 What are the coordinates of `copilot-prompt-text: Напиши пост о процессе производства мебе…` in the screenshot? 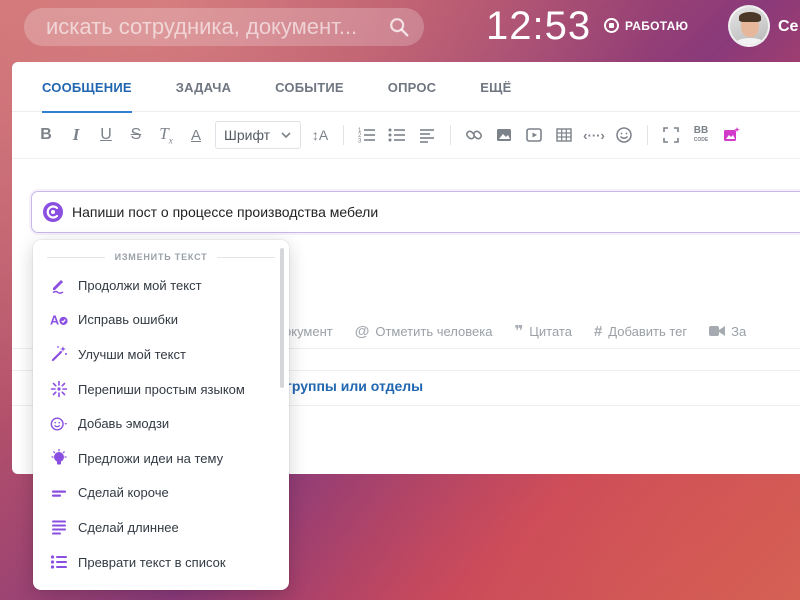 It's located at (225, 212).